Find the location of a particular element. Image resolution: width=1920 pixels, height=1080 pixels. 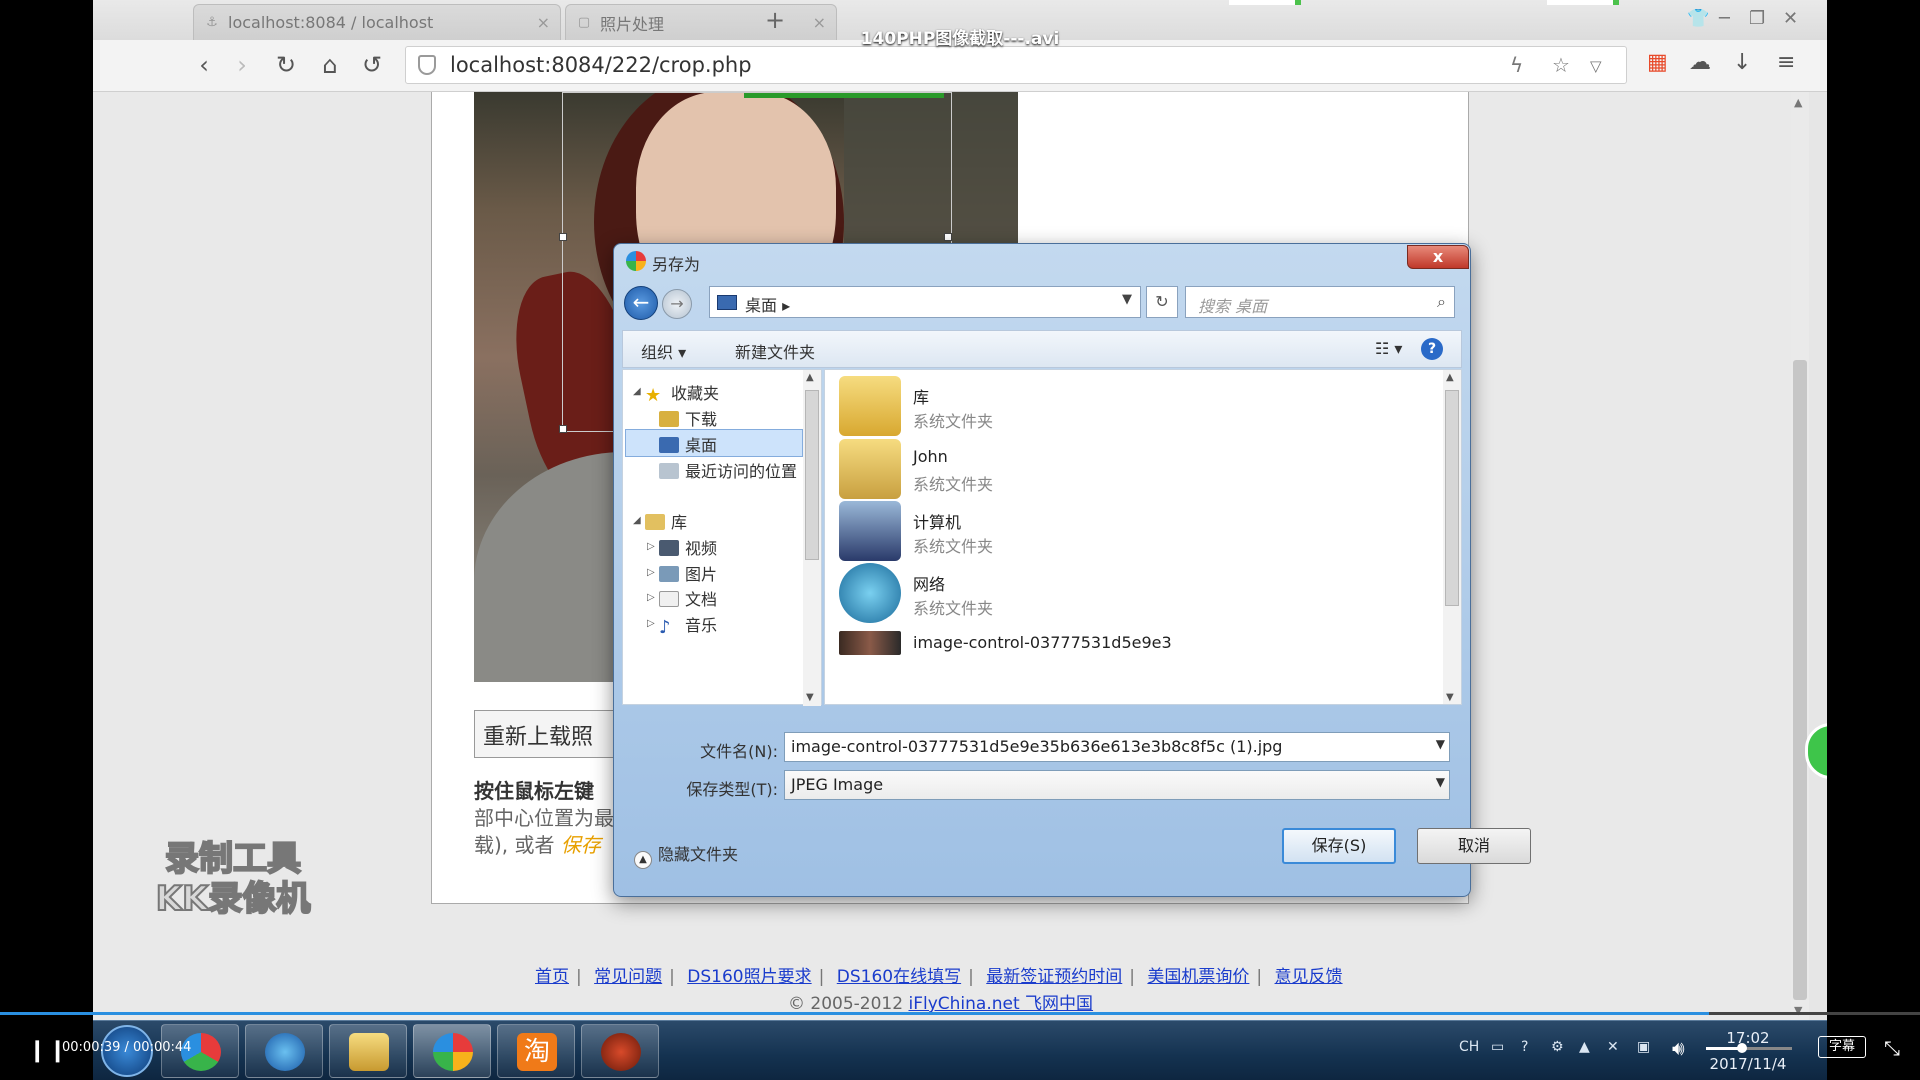

footer-link-appointment: 最新签证预约时间 is located at coordinates (1054, 977).